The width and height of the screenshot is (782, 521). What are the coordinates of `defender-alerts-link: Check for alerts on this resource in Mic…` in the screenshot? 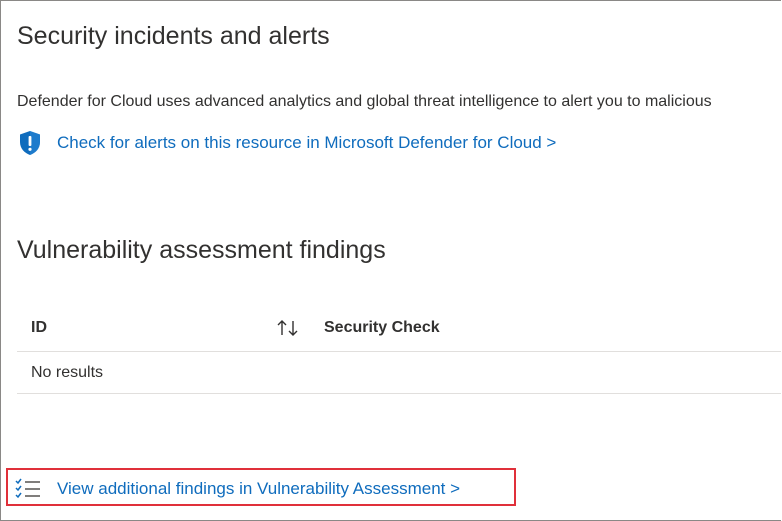 It's located at (286, 143).